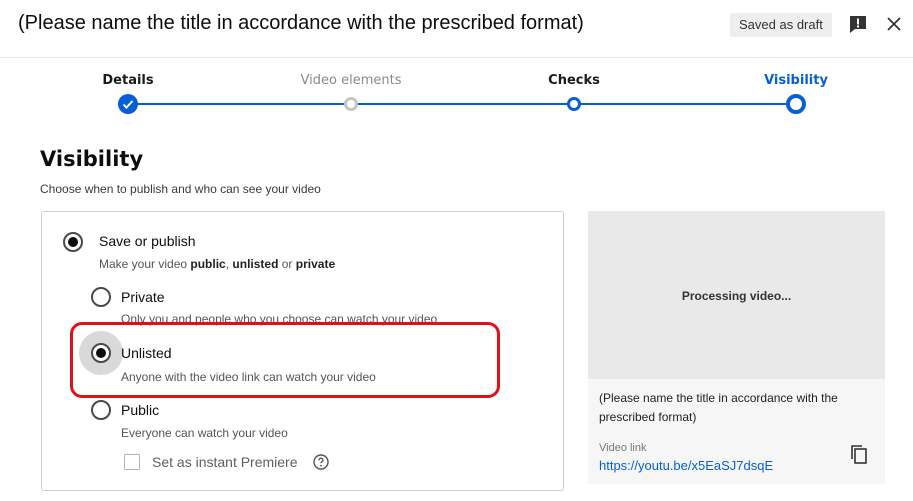  I want to click on copy-icon, so click(859, 454).